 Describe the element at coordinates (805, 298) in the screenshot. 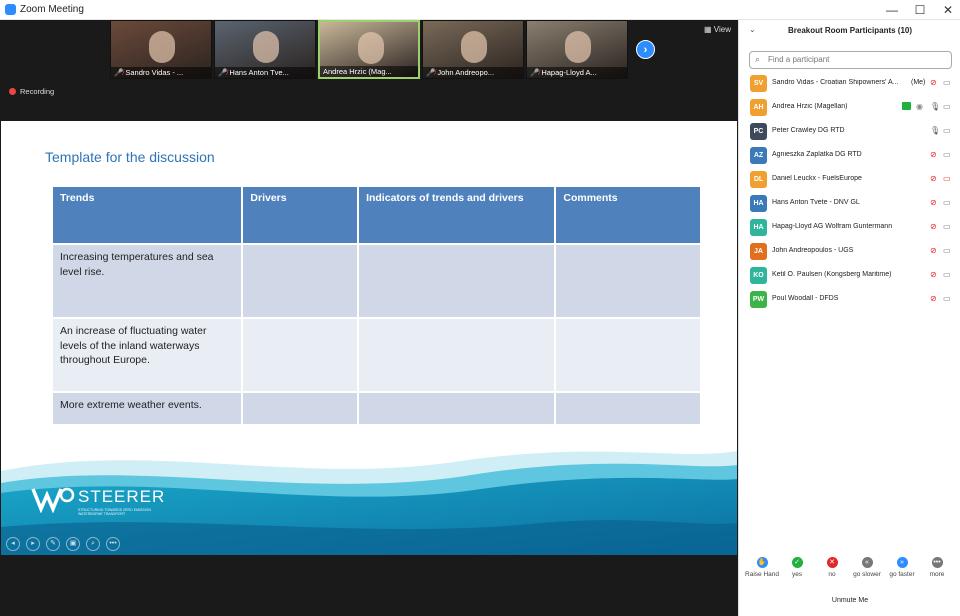

I see `participant-name: Poul Woodall - DFDS` at that location.